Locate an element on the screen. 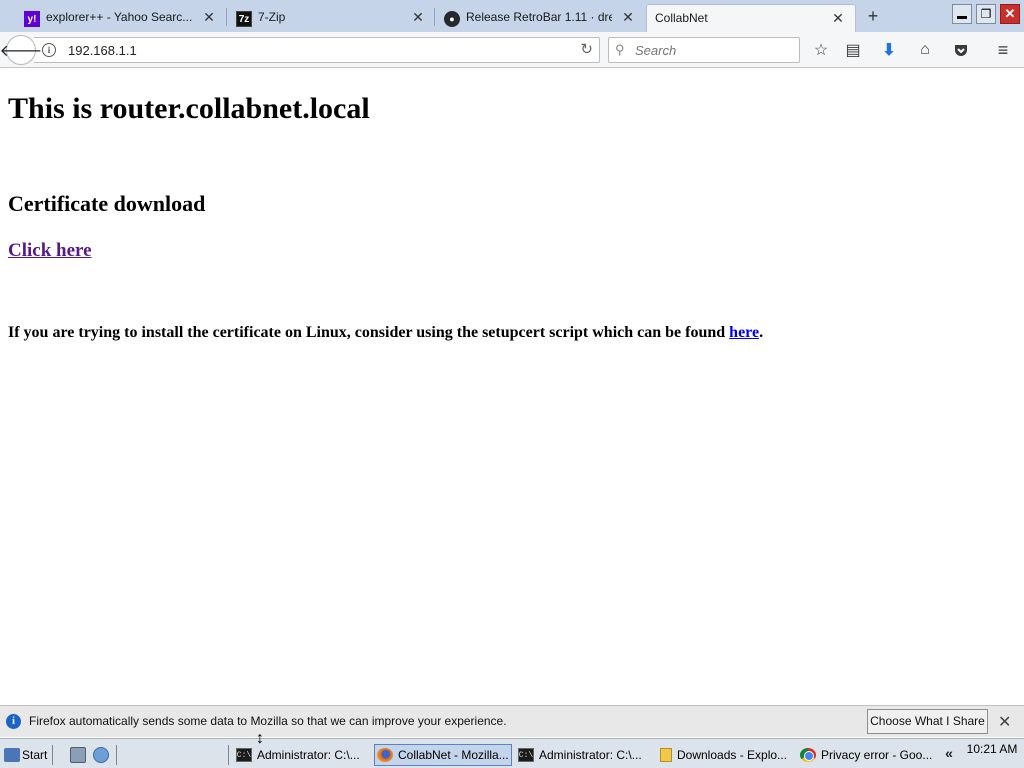 This screenshot has height=768, width=1024. tab-collabnet: CollabNet ✕ is located at coordinates (751, 18).